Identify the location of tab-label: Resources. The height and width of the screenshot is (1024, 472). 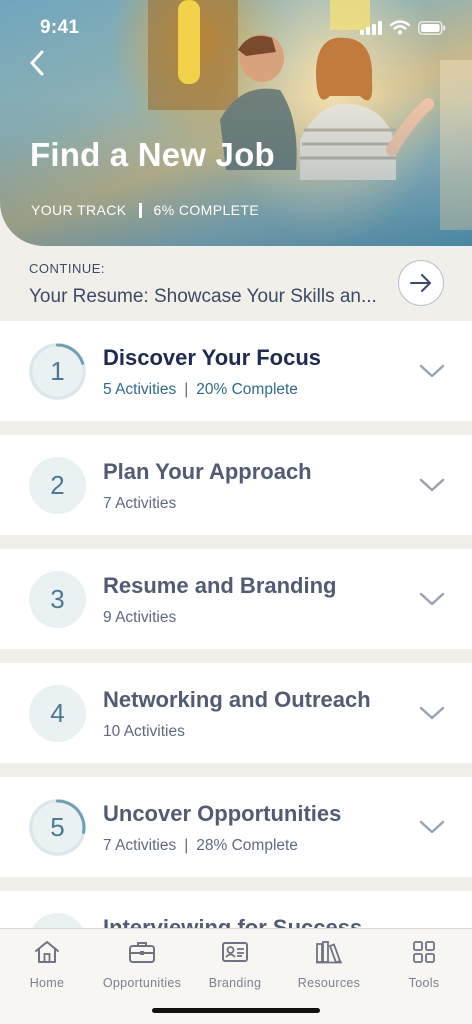
(329, 983).